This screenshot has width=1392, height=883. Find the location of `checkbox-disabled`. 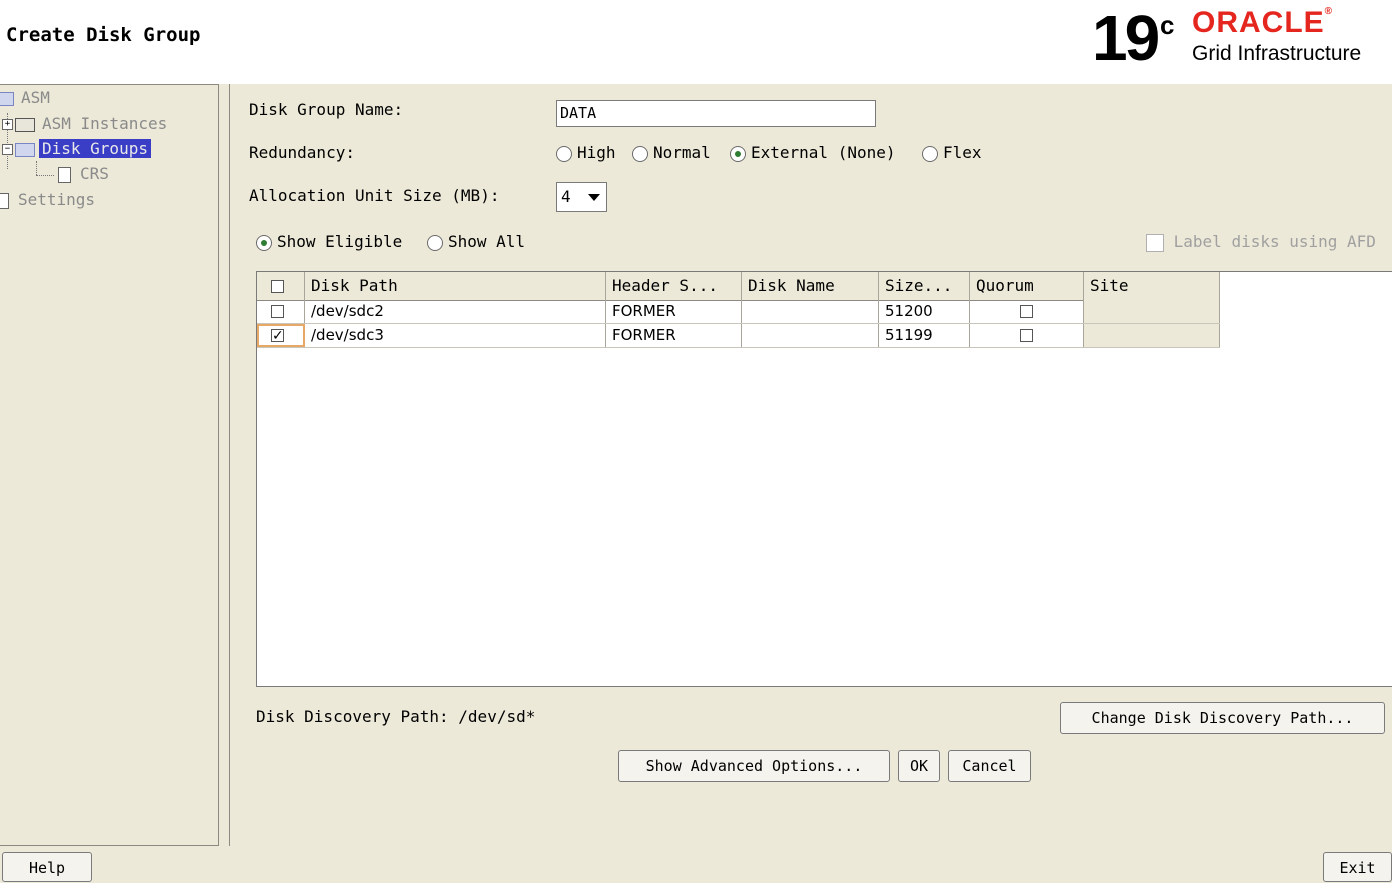

checkbox-disabled is located at coordinates (1155, 242).